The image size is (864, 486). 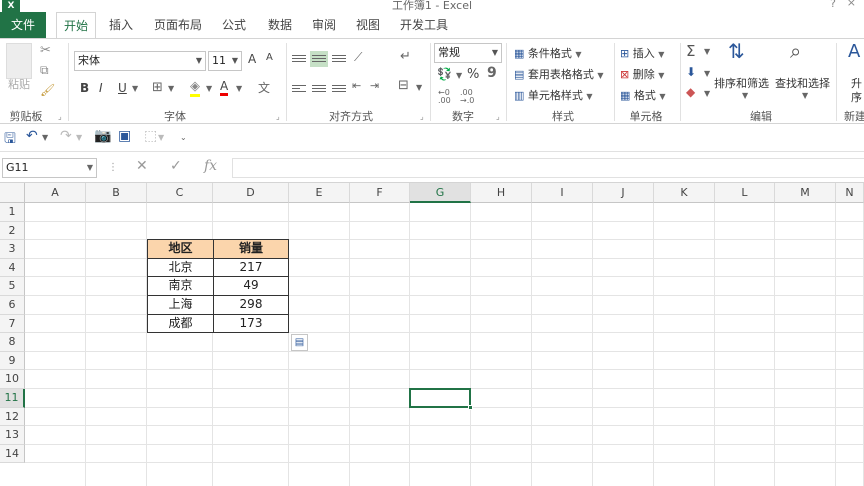 I want to click on row-header-13: 13, so click(x=12, y=435).